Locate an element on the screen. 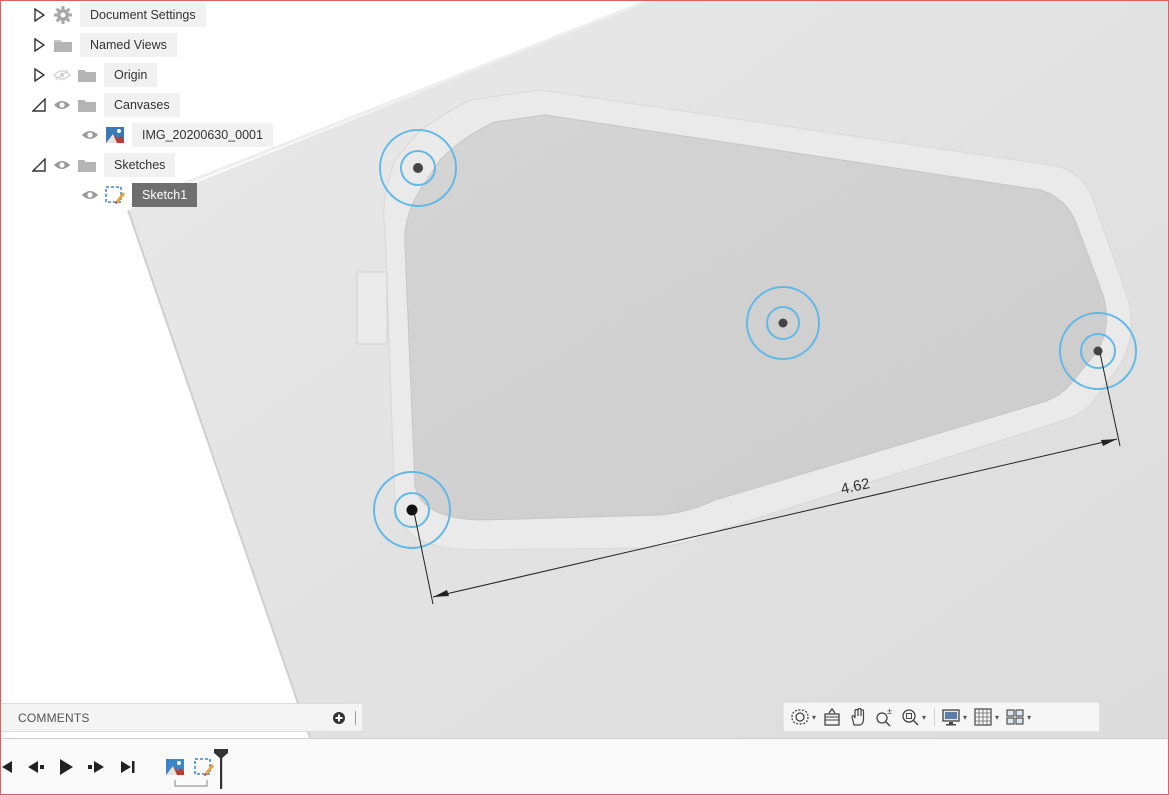  feature-group-bracket is located at coordinates (191, 784).